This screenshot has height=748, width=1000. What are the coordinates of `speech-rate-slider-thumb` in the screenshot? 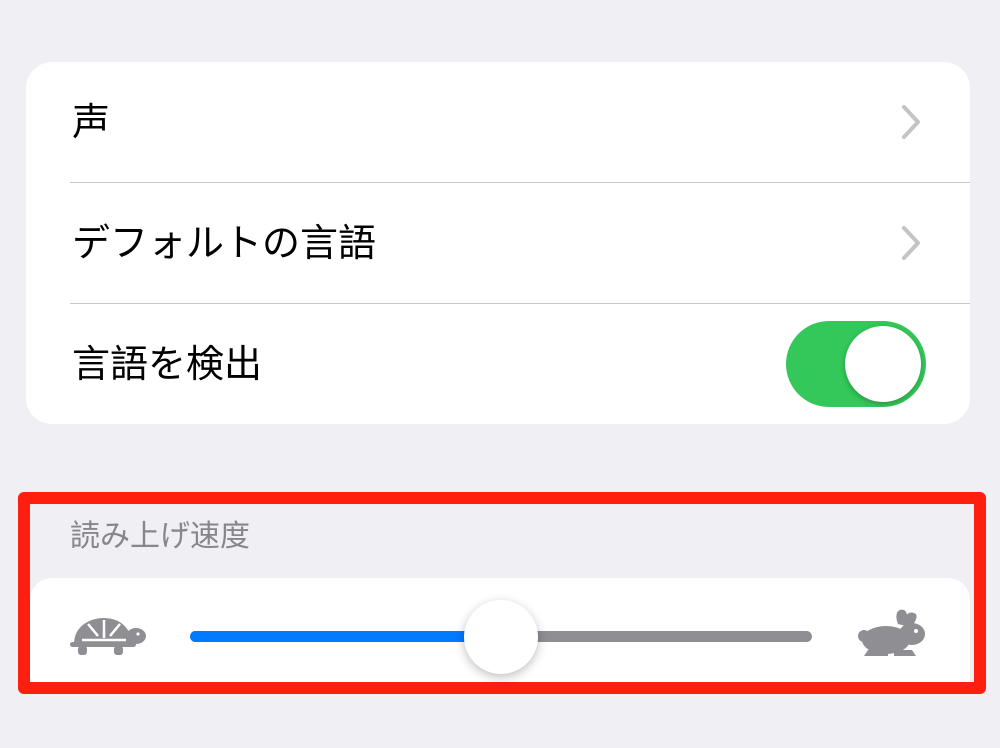 It's located at (501, 637).